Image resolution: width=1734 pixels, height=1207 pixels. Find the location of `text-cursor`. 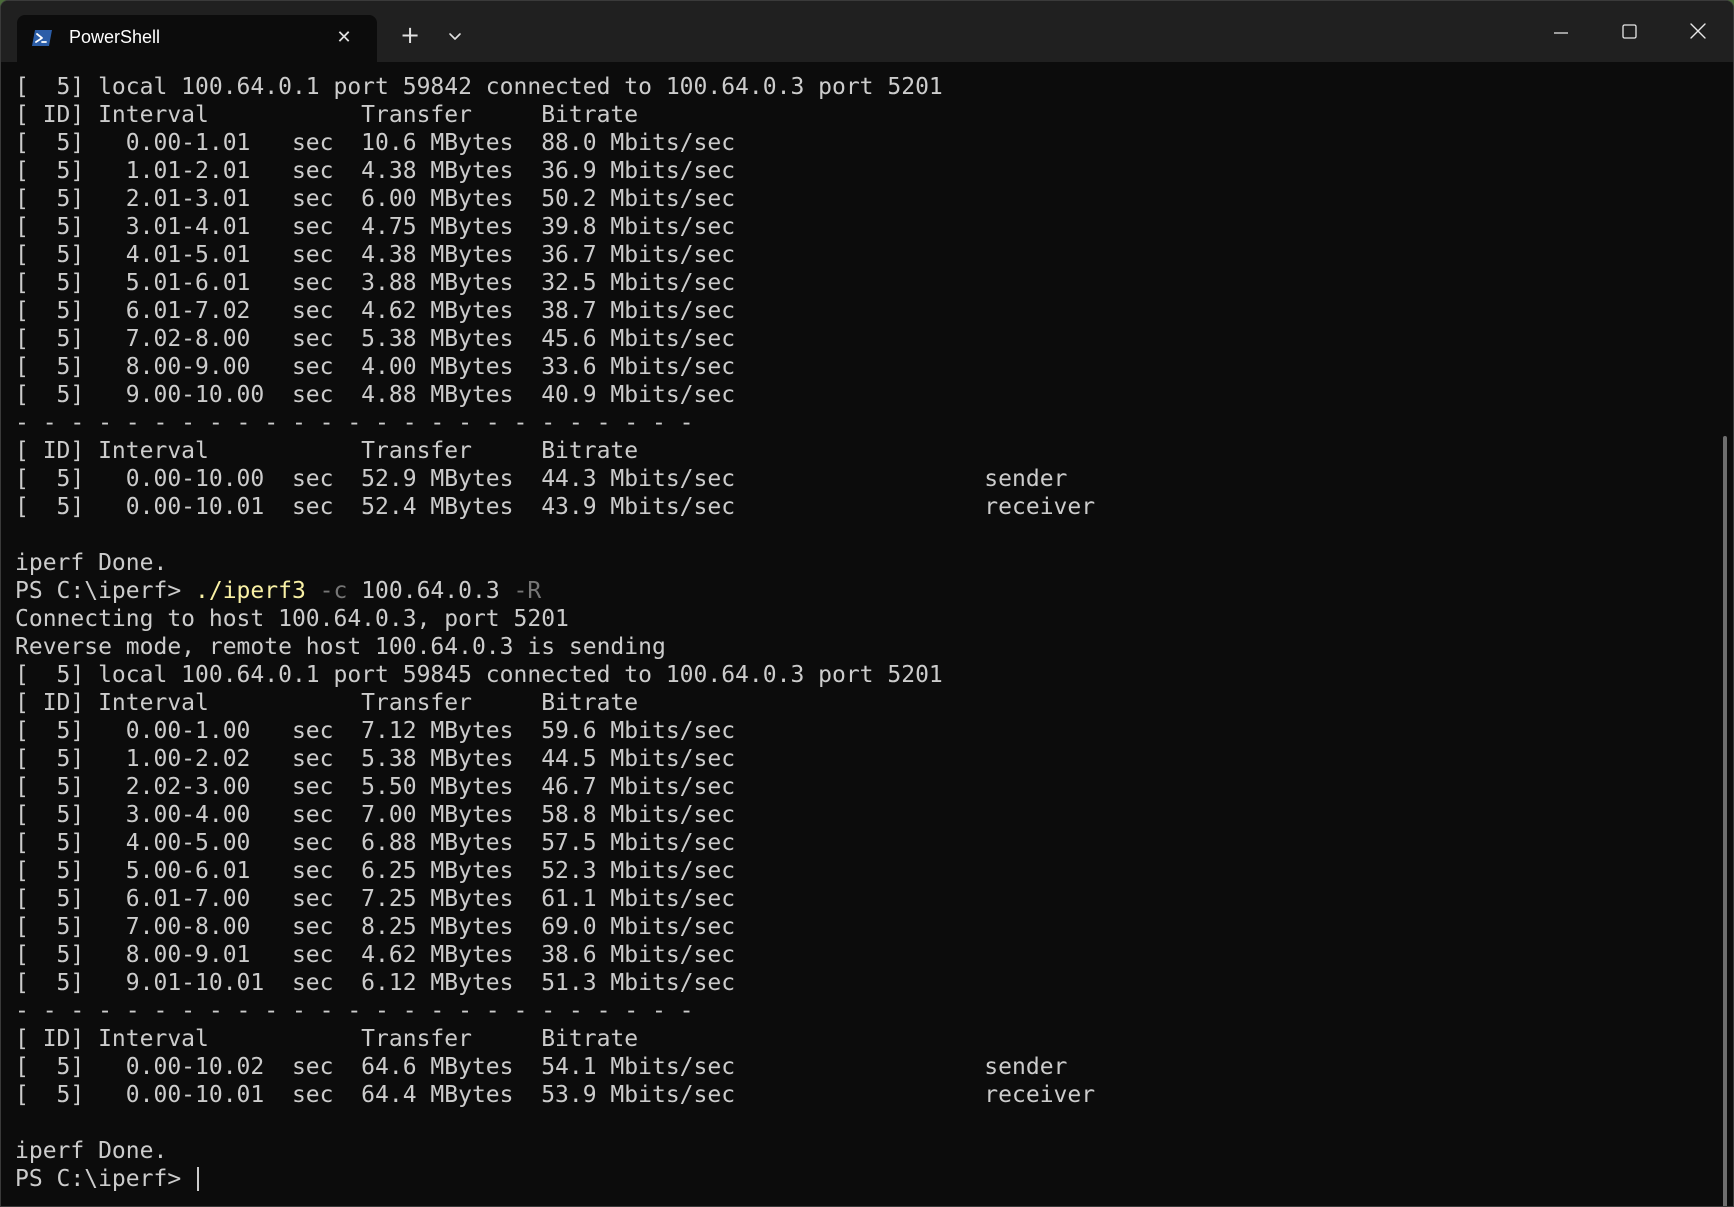

text-cursor is located at coordinates (198, 1179).